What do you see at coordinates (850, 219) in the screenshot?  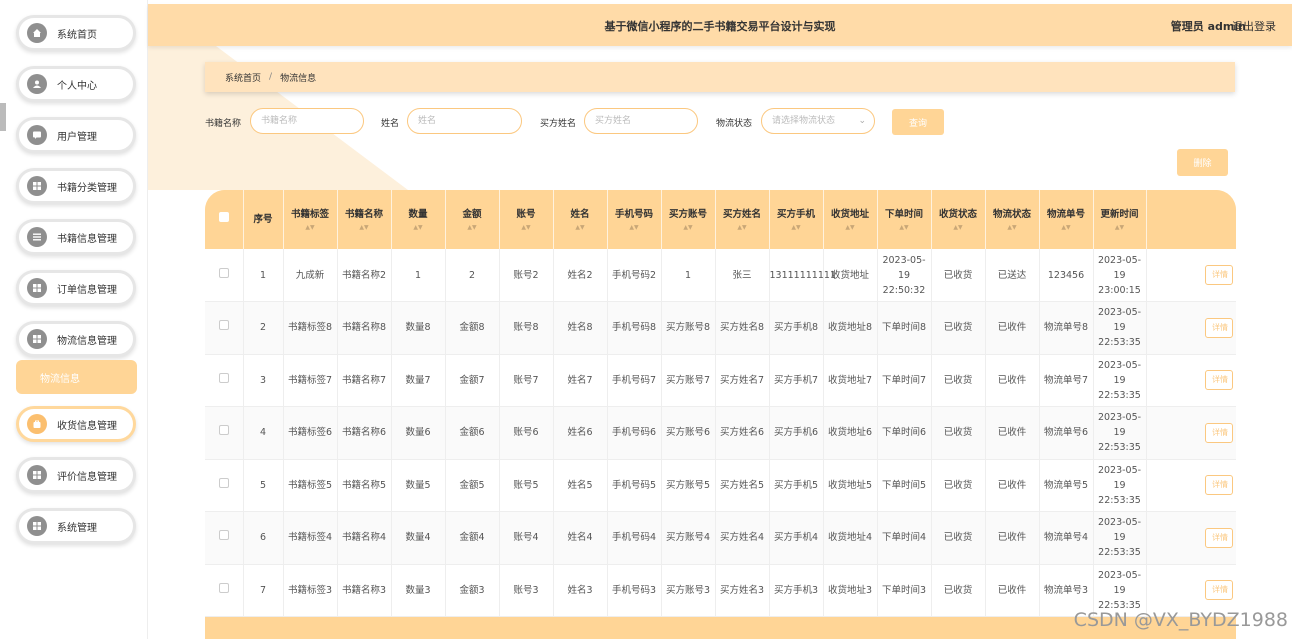 I see `column-header: 收货地址 ▲▼` at bounding box center [850, 219].